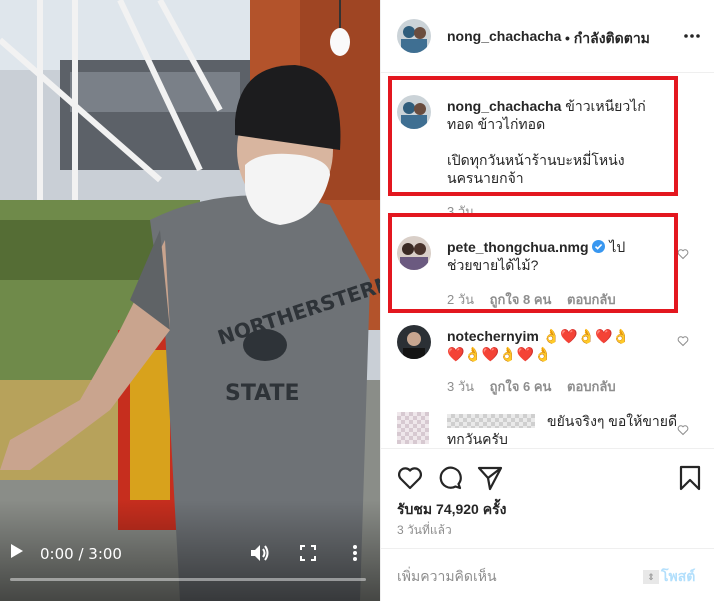 This screenshot has height=601, width=714. What do you see at coordinates (81, 554) in the screenshot?
I see `video-time: 0:00 / 3:00` at bounding box center [81, 554].